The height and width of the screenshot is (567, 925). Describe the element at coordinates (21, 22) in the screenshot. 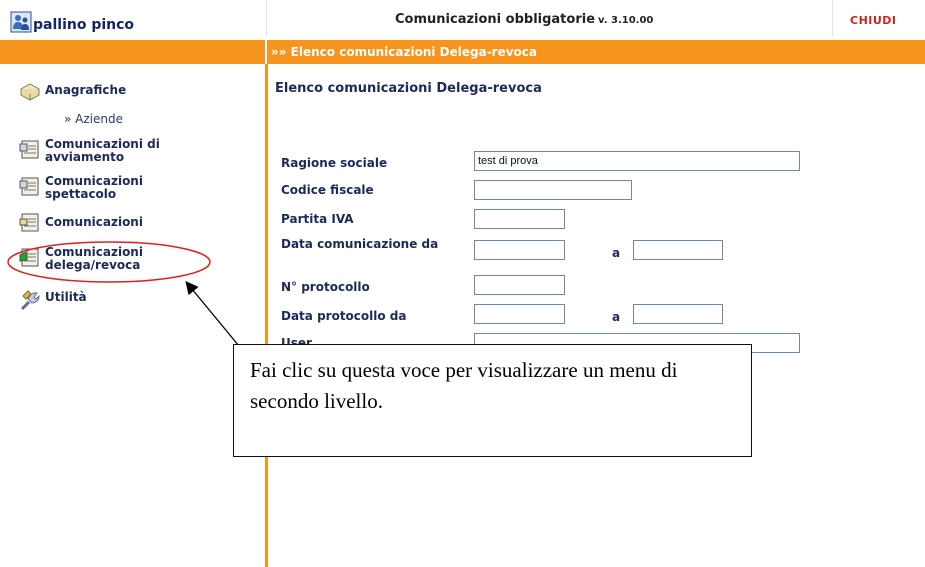

I see `users-icon` at that location.